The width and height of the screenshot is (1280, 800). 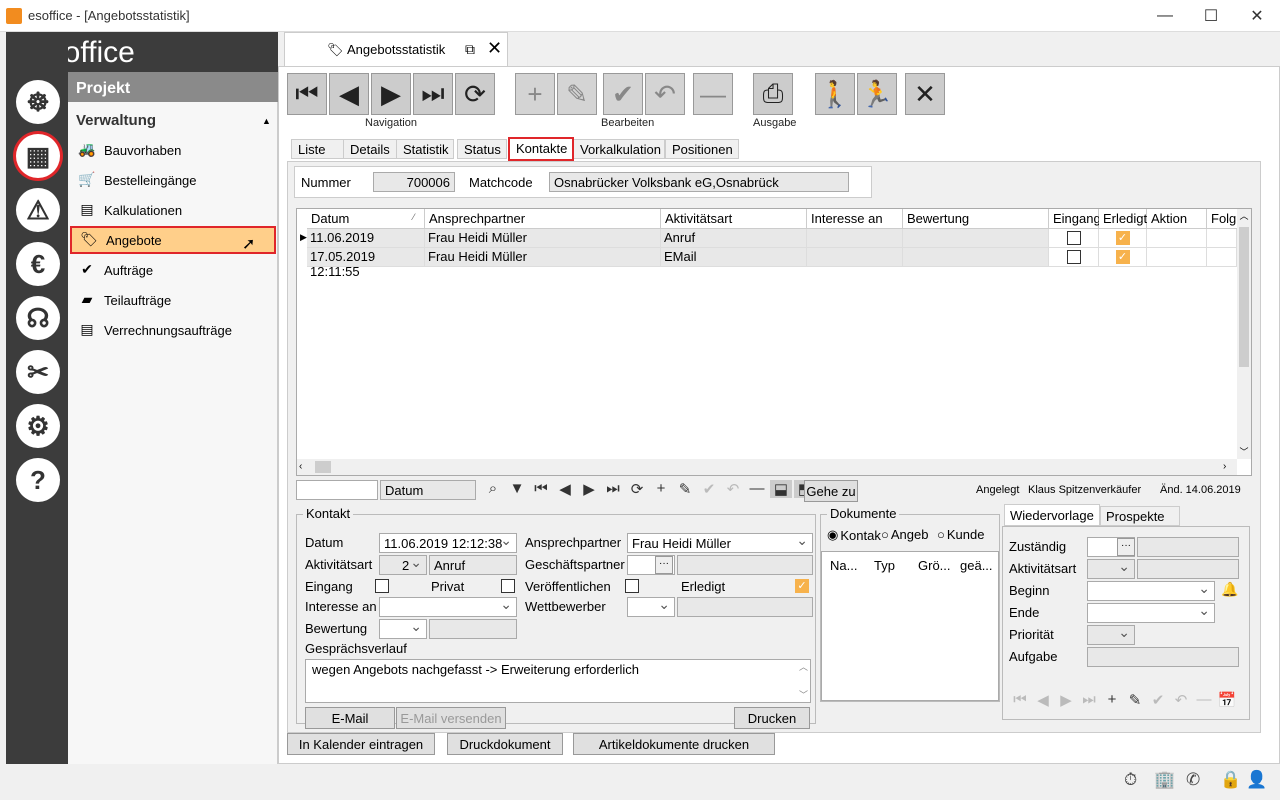 I want to click on aufgabe-field, so click(x=1163, y=657).